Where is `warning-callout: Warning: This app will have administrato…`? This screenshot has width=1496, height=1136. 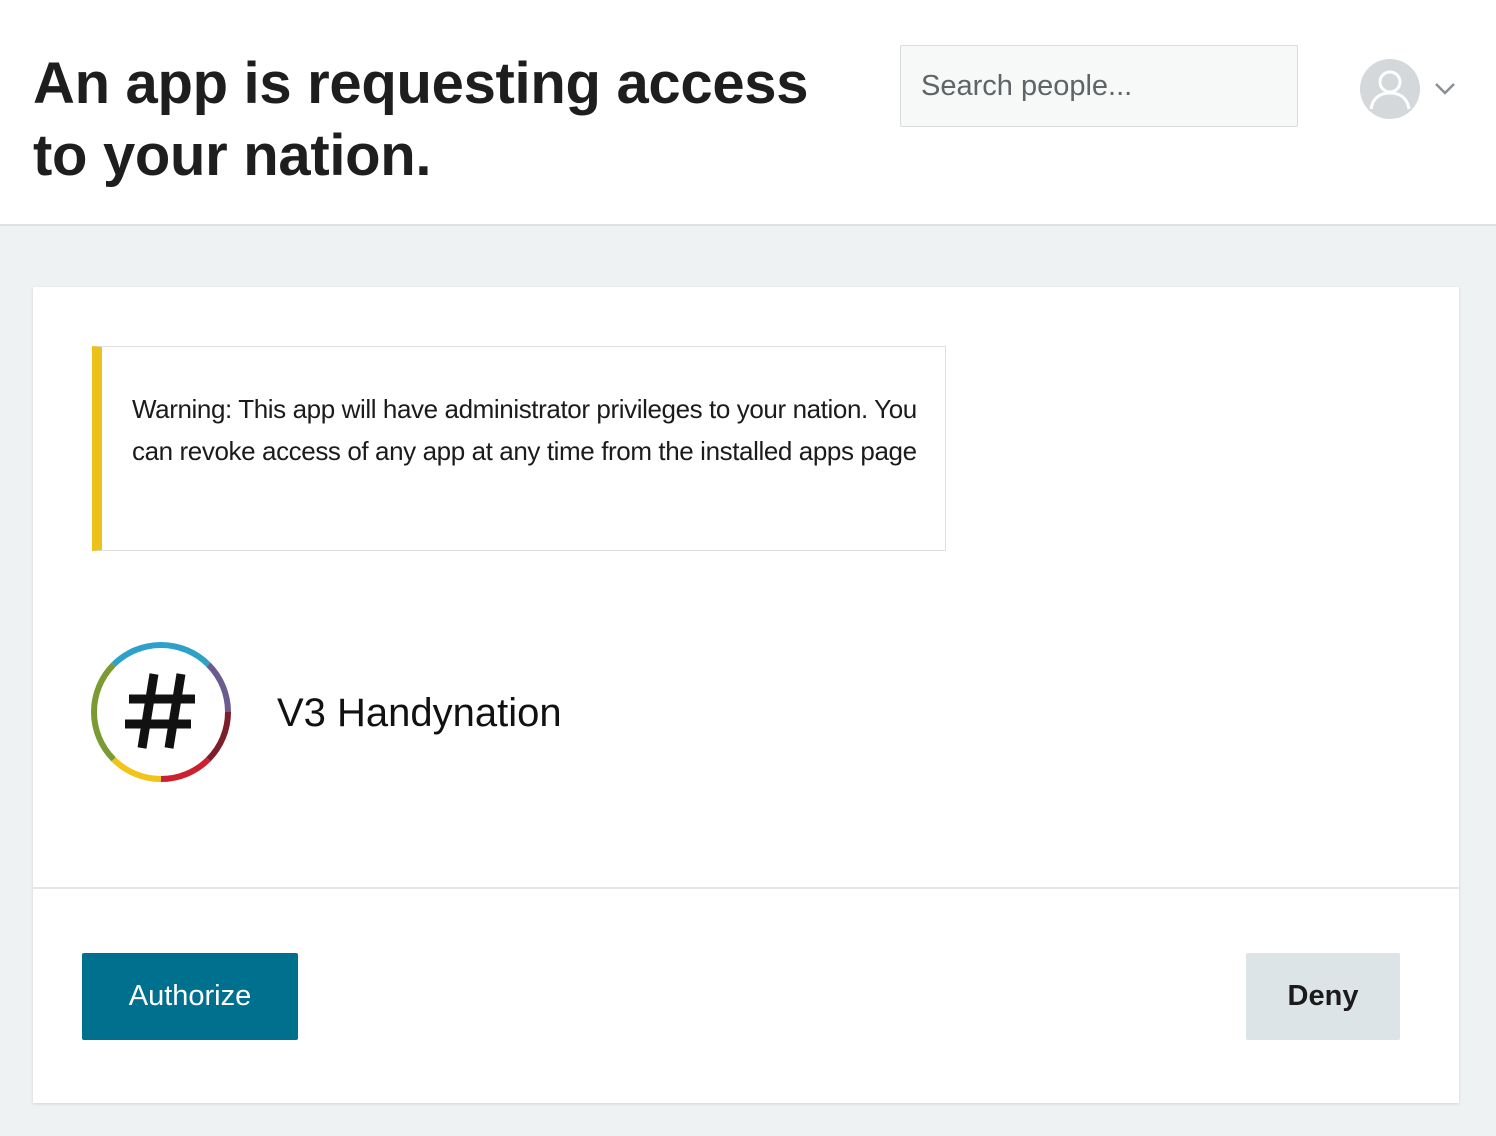 warning-callout: Warning: This app will have administrato… is located at coordinates (519, 448).